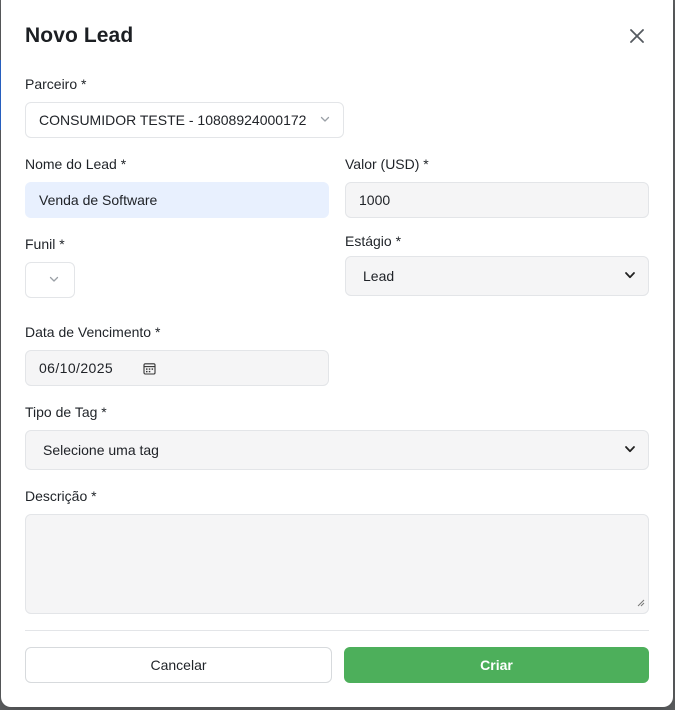 The image size is (675, 710). I want to click on value-usd-value: 1000, so click(375, 200).